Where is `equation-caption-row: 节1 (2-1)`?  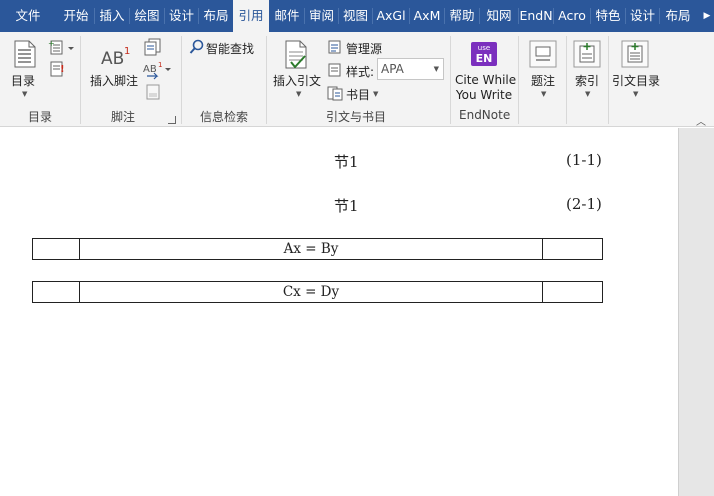 equation-caption-row: 节1 (2-1) is located at coordinates (339, 206).